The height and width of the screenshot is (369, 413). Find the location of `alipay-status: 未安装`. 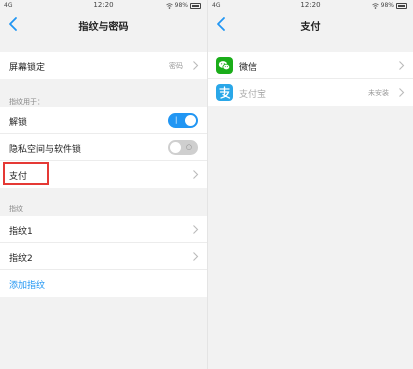

alipay-status: 未安装 is located at coordinates (378, 93).